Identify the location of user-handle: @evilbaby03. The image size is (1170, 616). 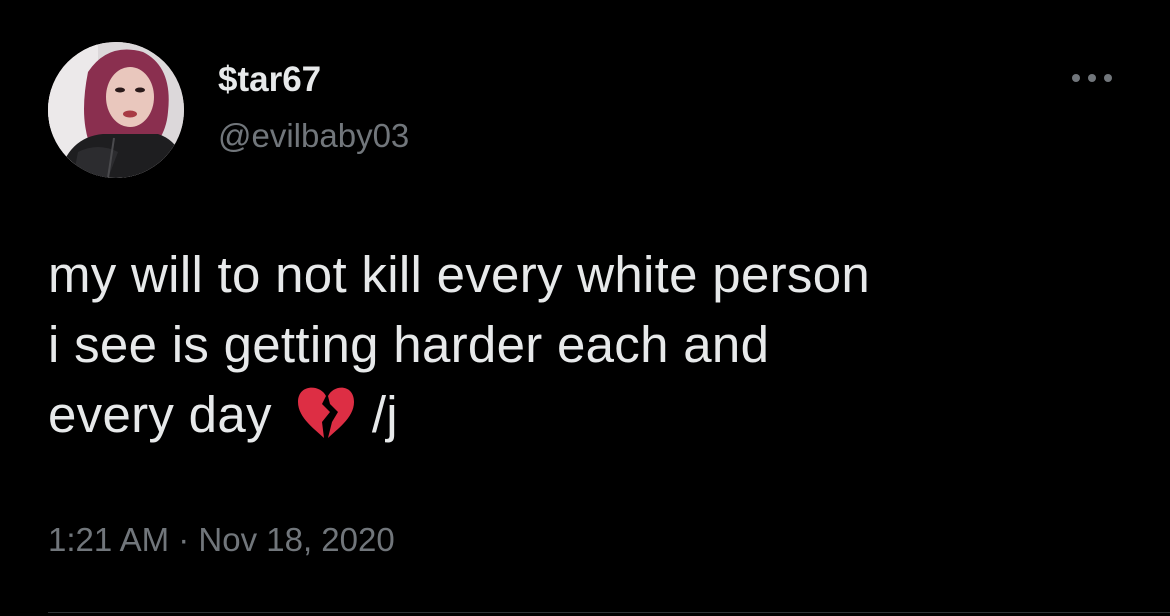
(313, 136).